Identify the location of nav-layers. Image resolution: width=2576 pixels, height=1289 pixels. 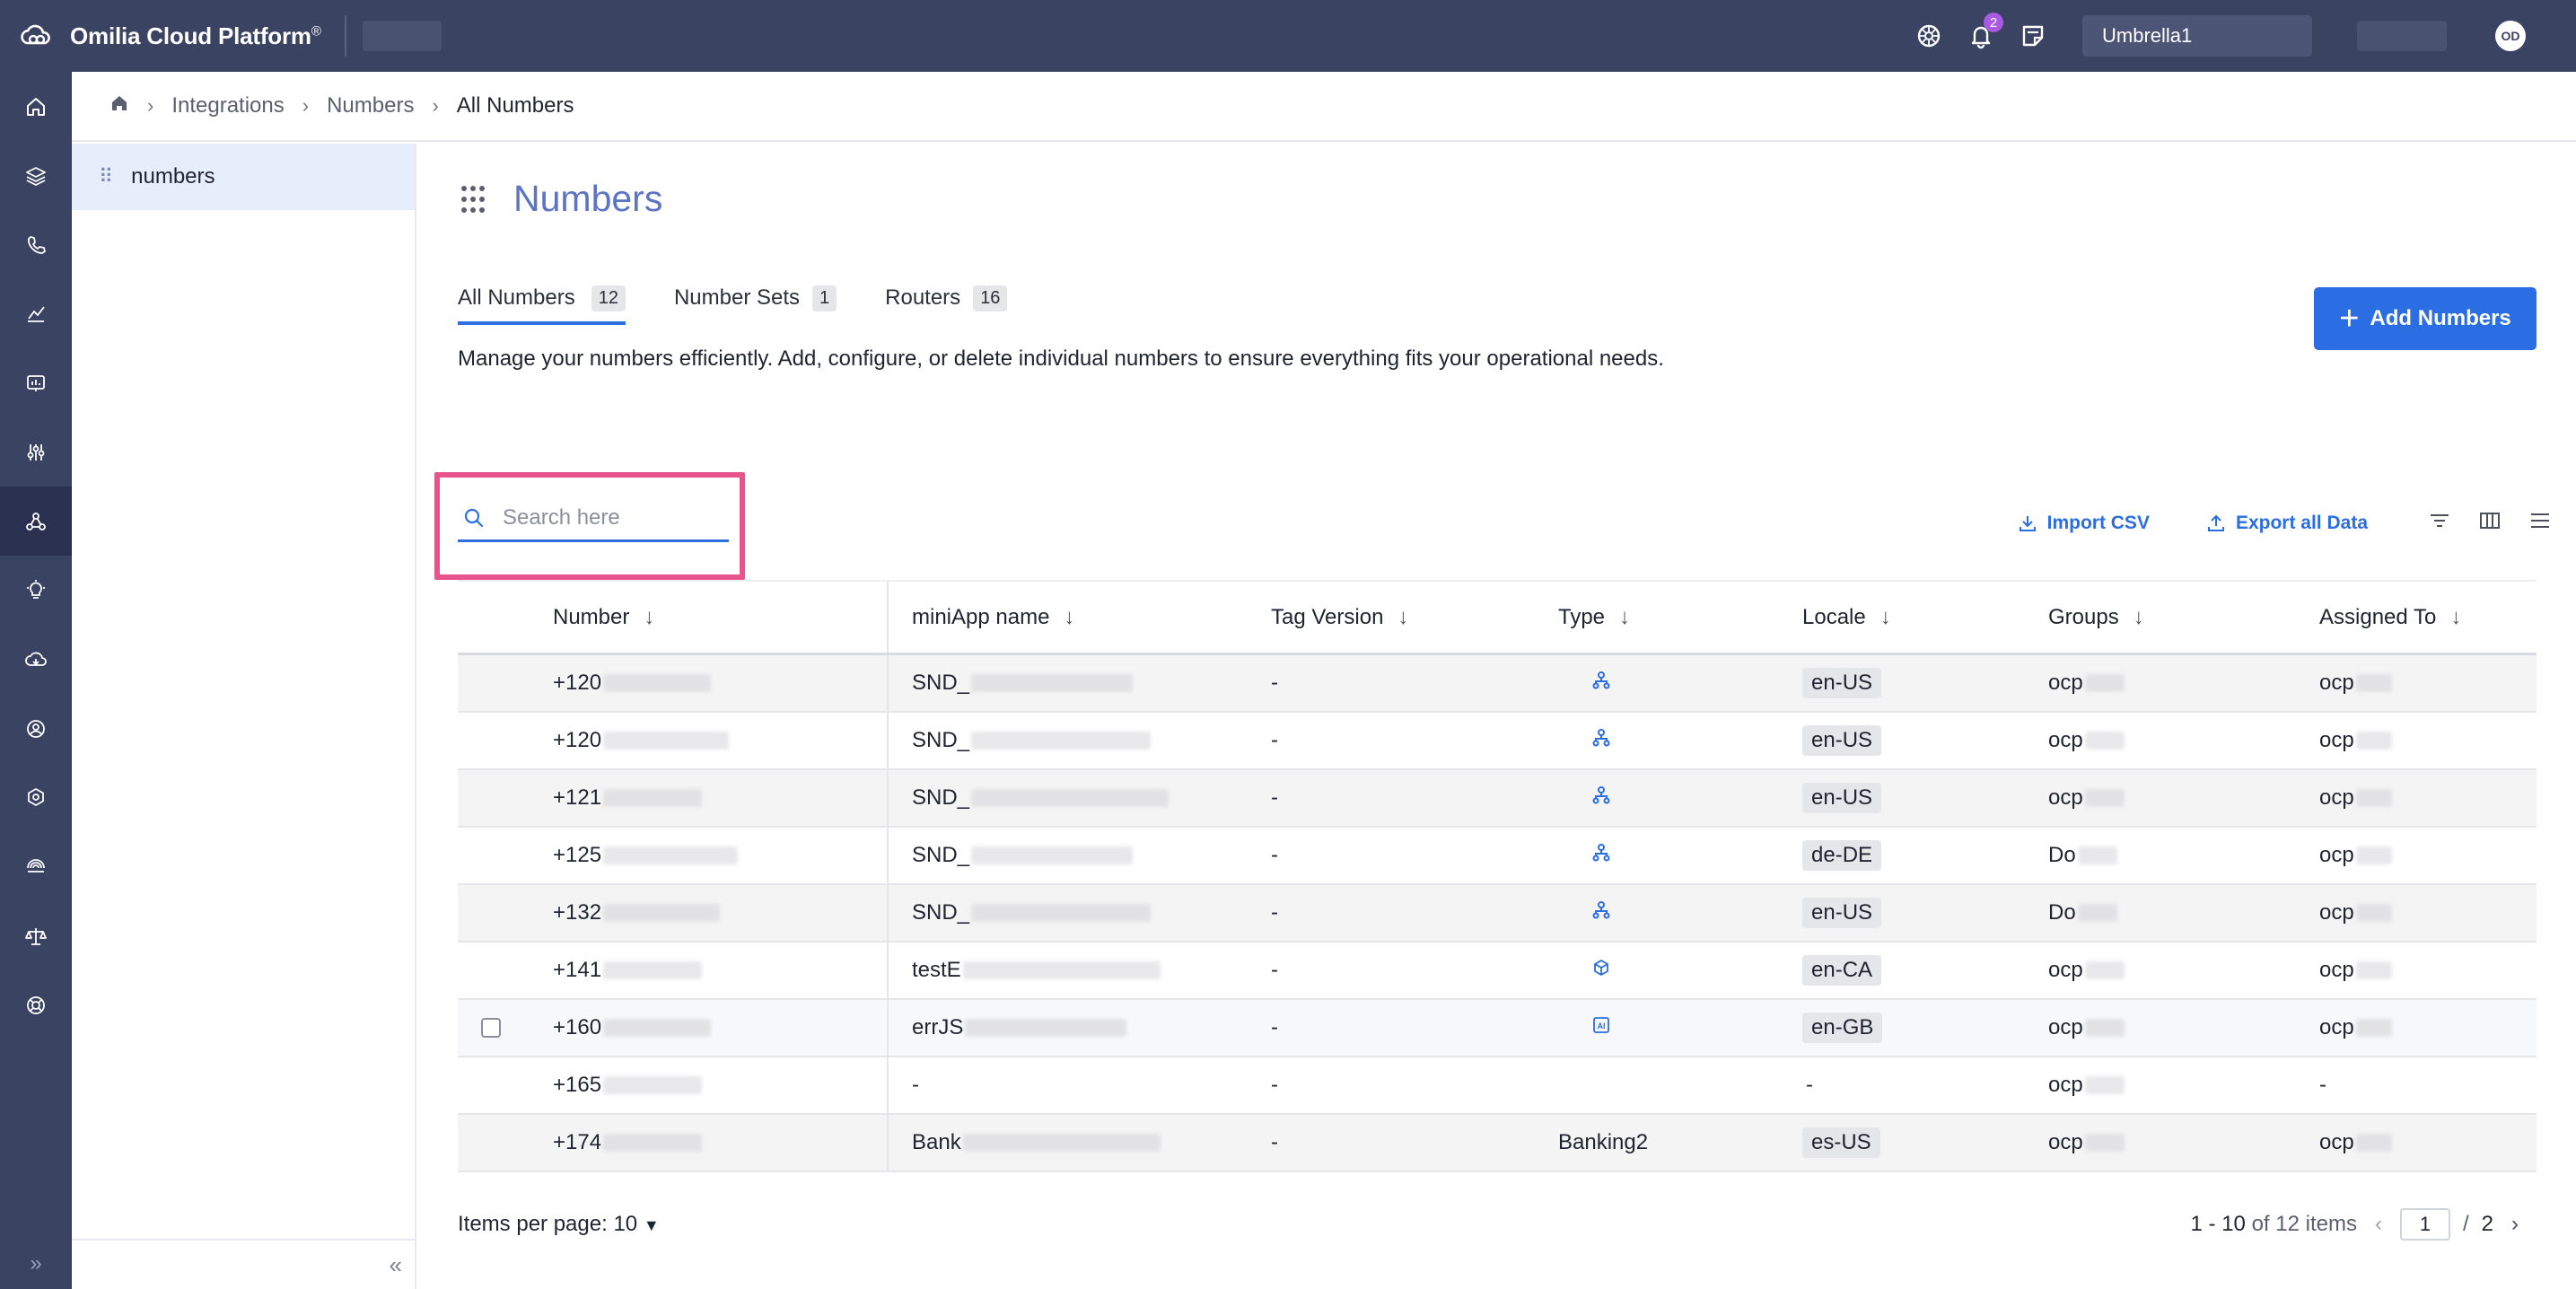
(36, 175).